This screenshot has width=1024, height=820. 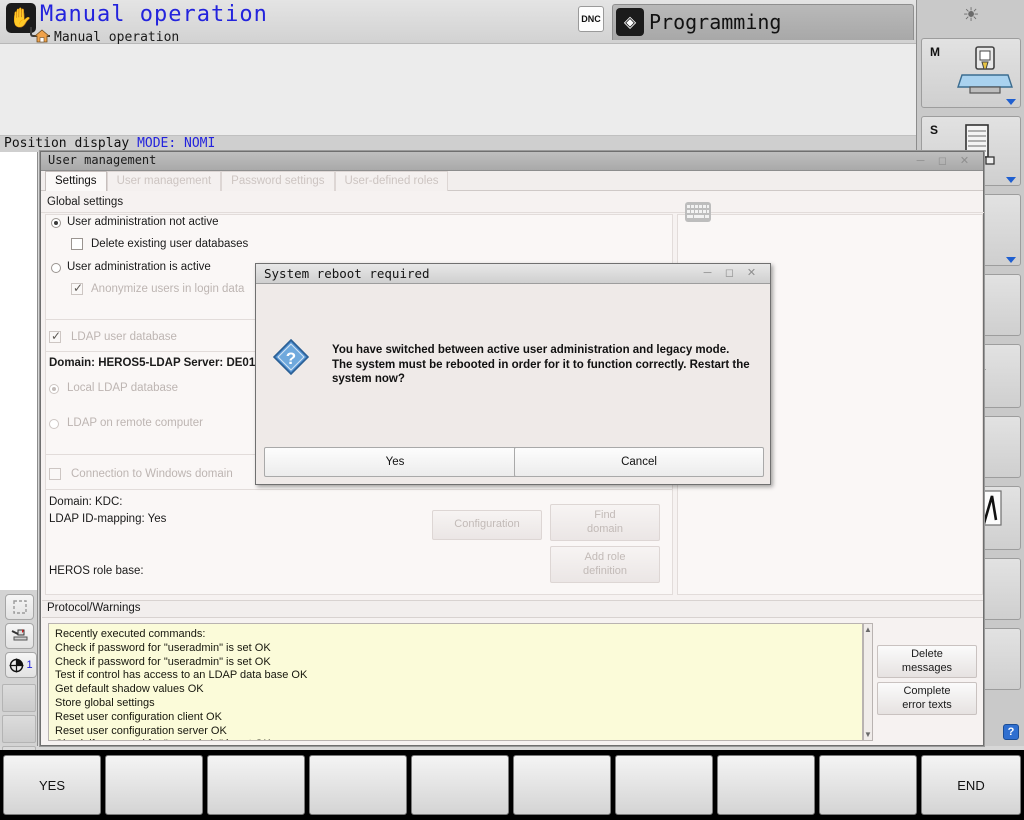 What do you see at coordinates (117, 37) in the screenshot?
I see `breadcrumb: Manual operation` at bounding box center [117, 37].